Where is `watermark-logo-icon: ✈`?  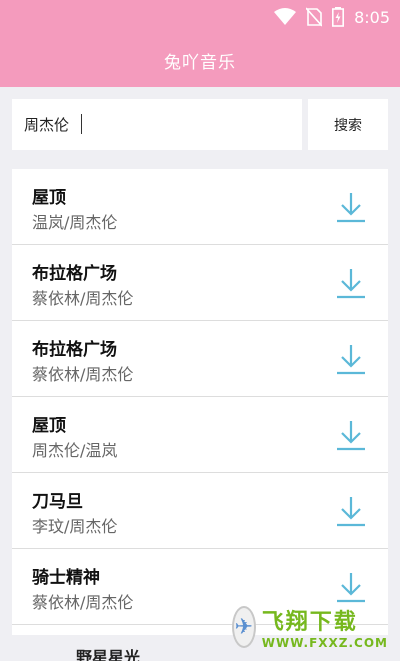 watermark-logo-icon: ✈ is located at coordinates (244, 627).